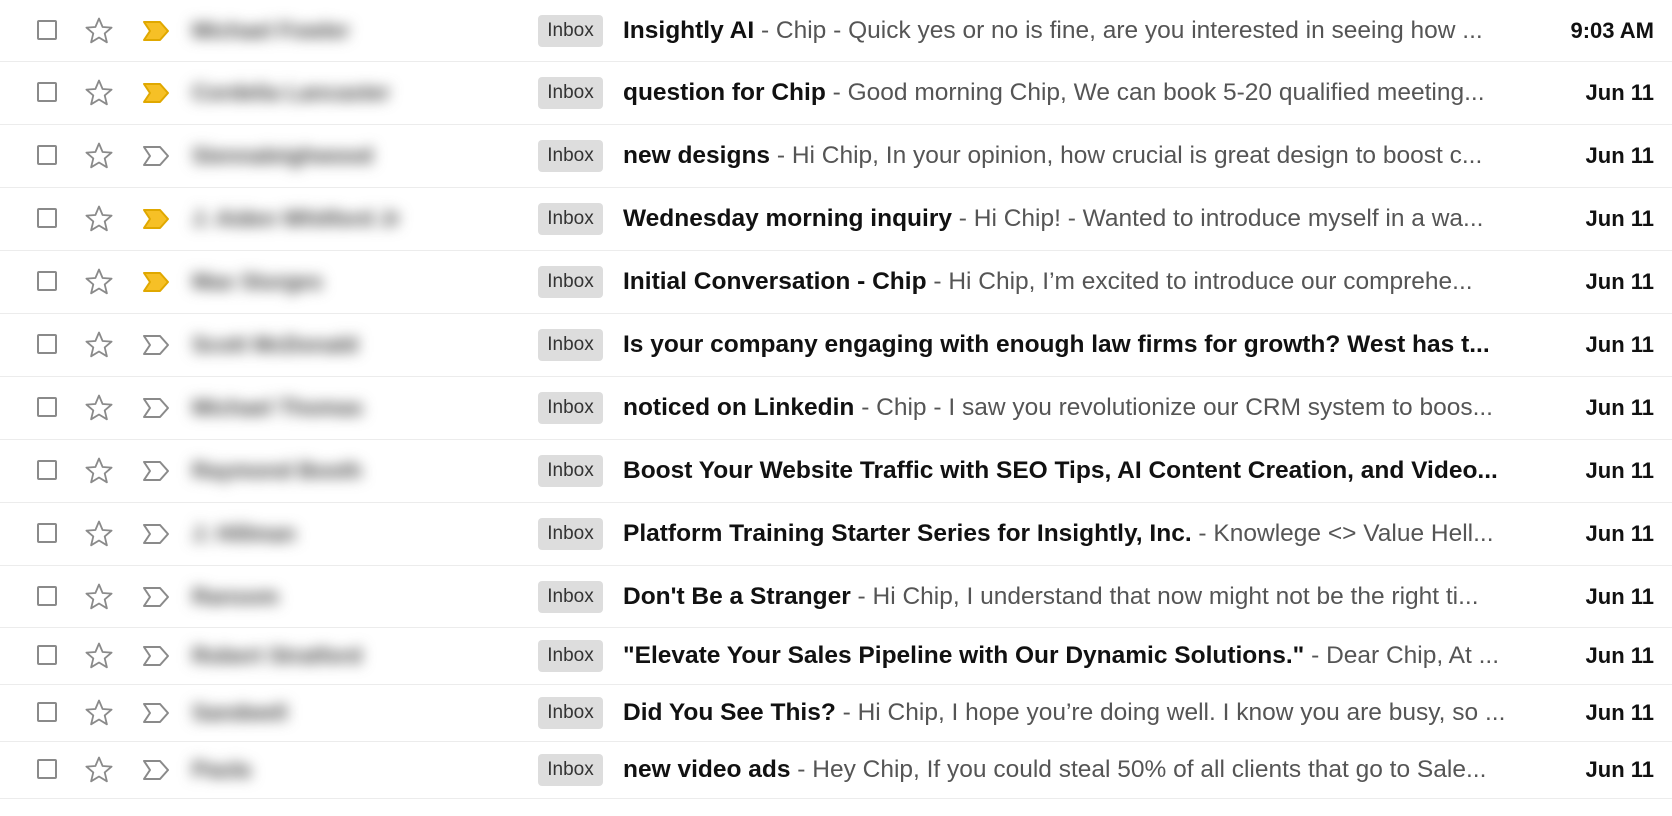 Image resolution: width=1672 pixels, height=816 pixels. What do you see at coordinates (739, 407) in the screenshot?
I see `email-subject: noticed on Linkedin` at bounding box center [739, 407].